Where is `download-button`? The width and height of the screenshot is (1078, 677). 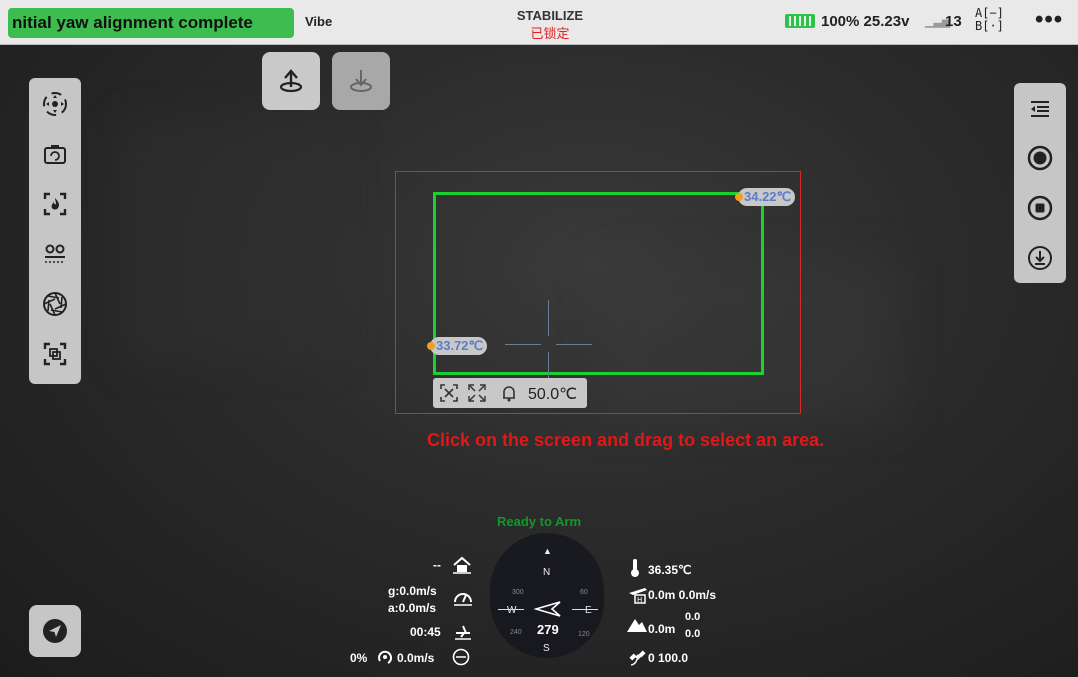 download-button is located at coordinates (1040, 258).